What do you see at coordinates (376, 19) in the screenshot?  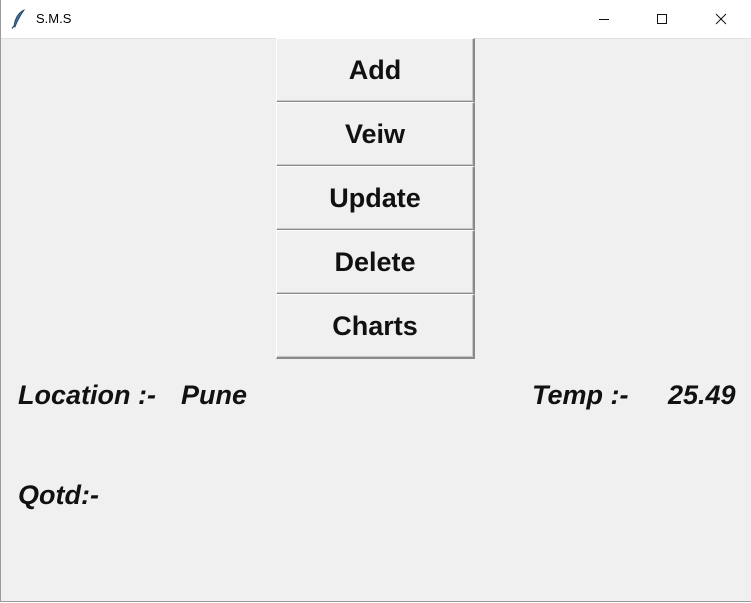 I see `title-bar: S.M.S` at bounding box center [376, 19].